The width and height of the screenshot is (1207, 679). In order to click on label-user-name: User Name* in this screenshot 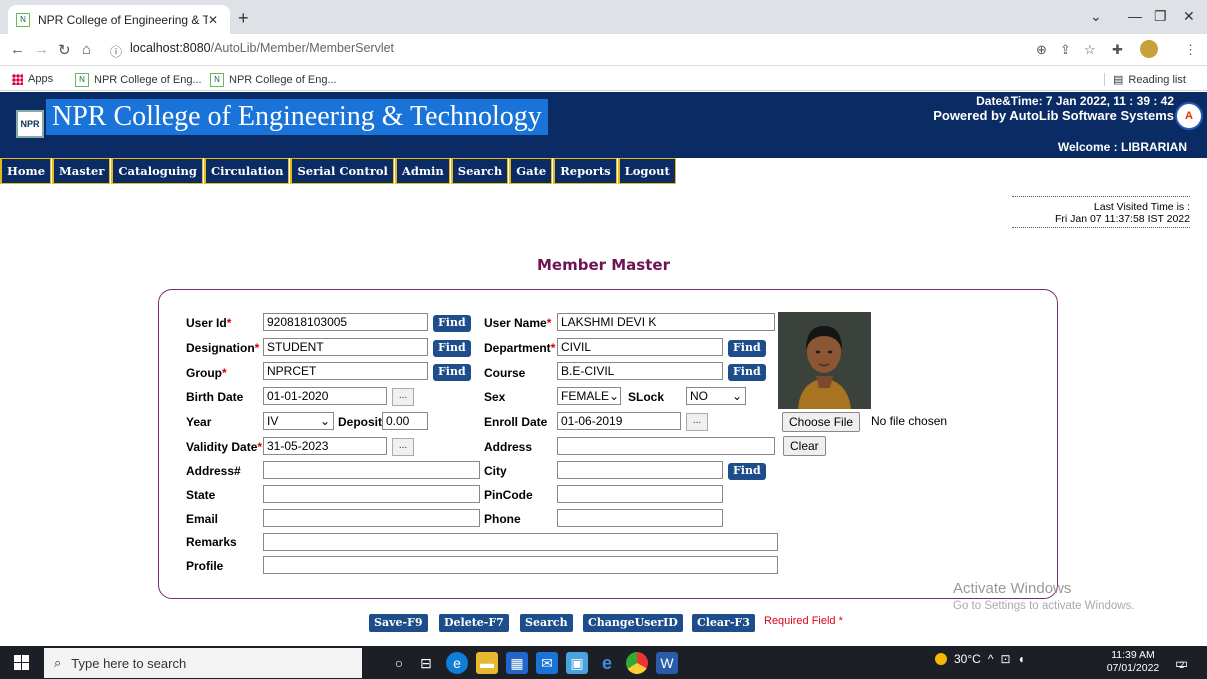, I will do `click(517, 323)`.